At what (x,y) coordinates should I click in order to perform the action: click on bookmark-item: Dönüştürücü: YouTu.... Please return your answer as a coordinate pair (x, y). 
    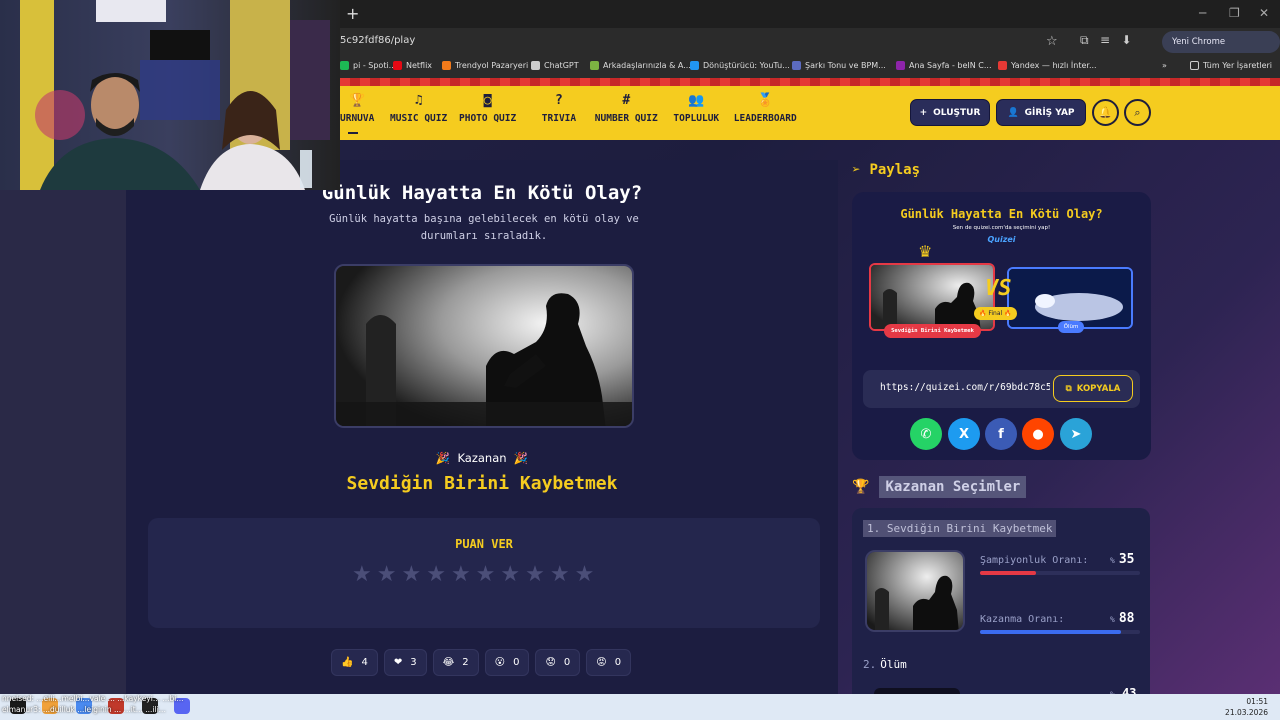
    Looking at the image, I should click on (740, 65).